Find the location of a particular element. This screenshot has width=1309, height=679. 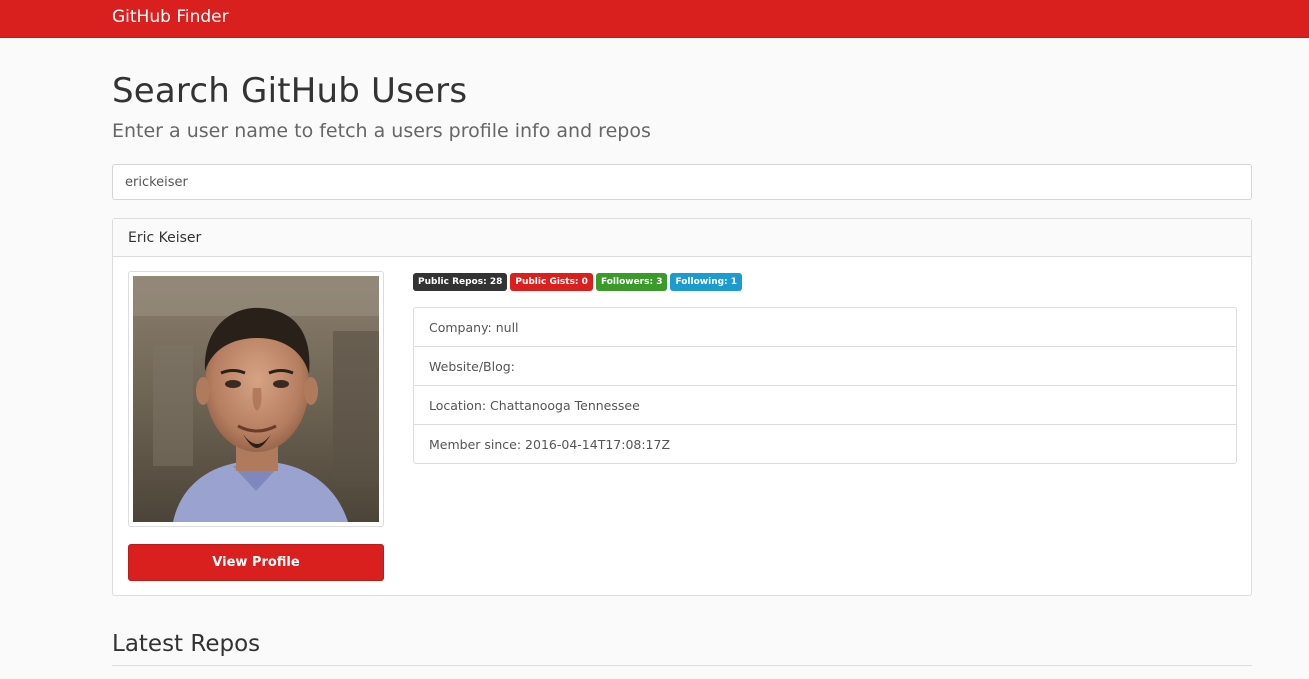

page-title: Search GitHub Users is located at coordinates (290, 91).